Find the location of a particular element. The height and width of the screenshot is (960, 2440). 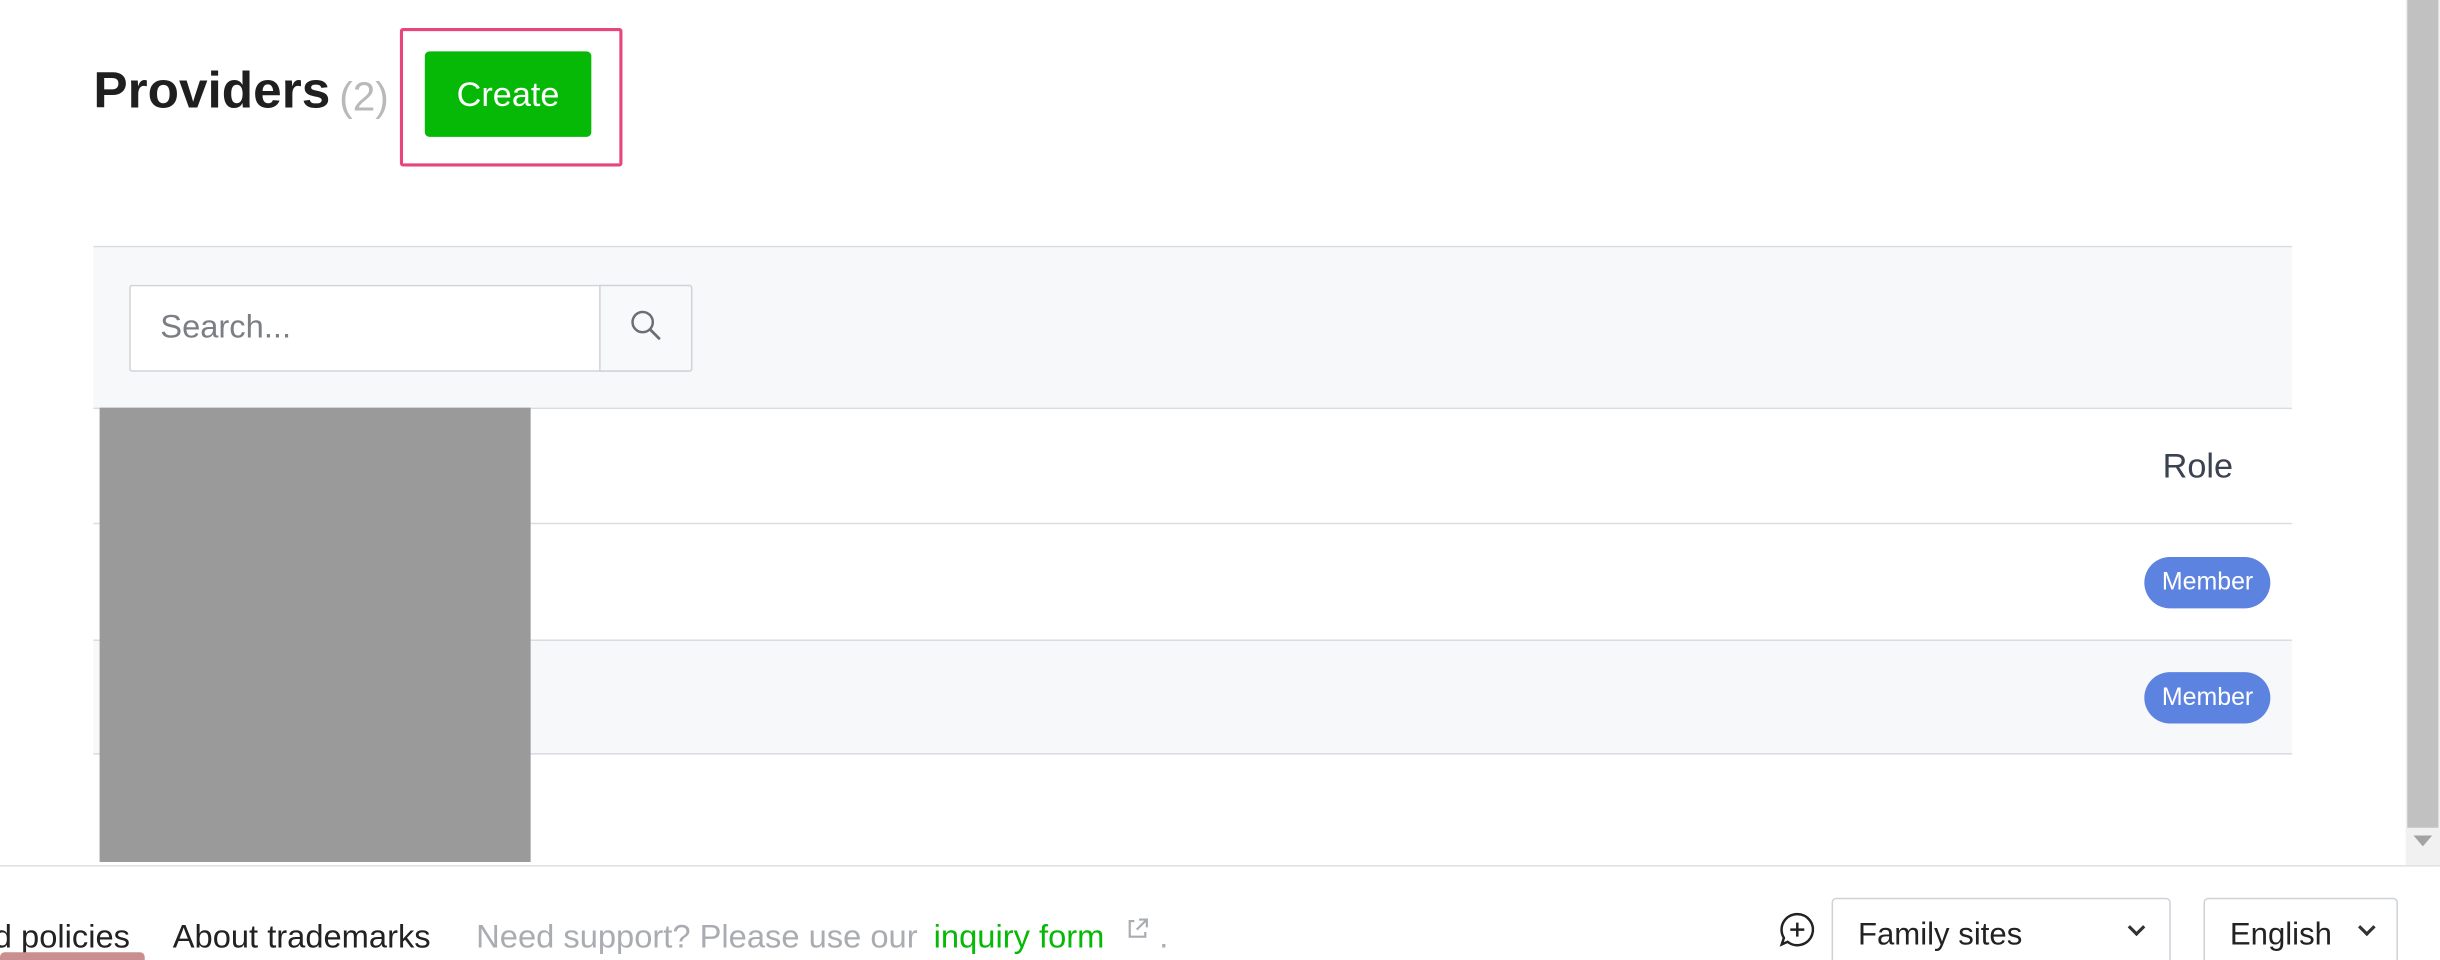

page-title: Providers is located at coordinates (212, 89).